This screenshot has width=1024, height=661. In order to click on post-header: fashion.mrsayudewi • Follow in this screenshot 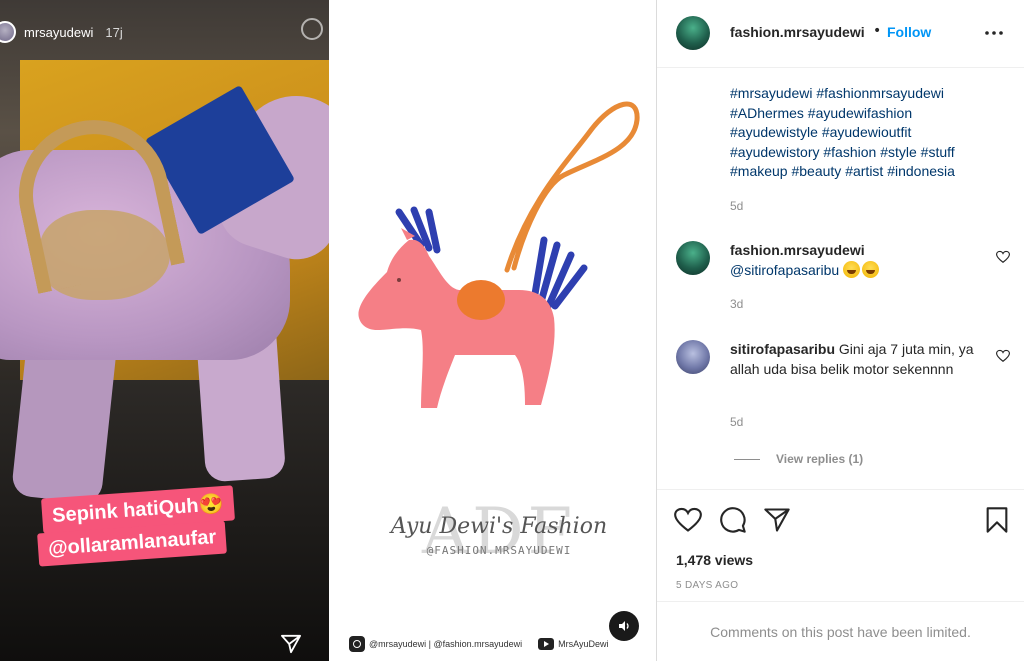, I will do `click(840, 34)`.